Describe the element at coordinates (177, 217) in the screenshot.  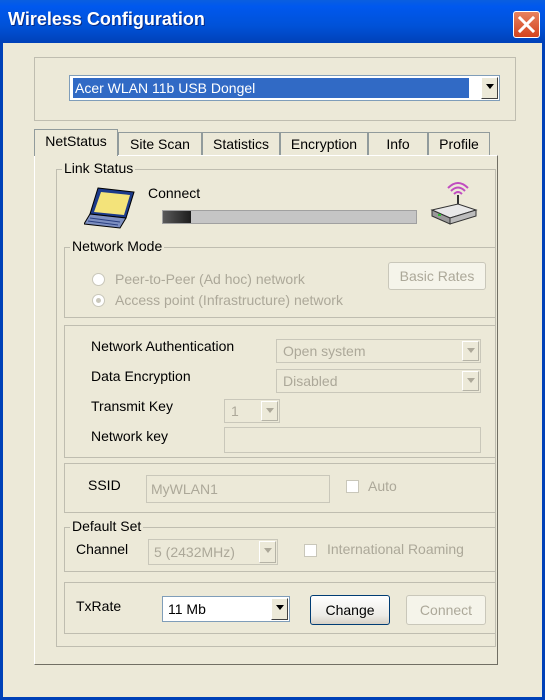
I see `signal-strength-fill` at that location.